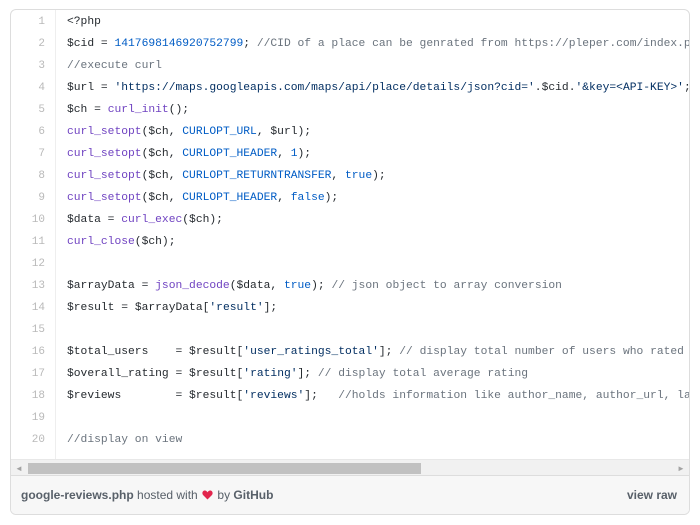 This screenshot has height=525, width=700. Describe the element at coordinates (294, 154) in the screenshot. I see `code-token: 1` at that location.